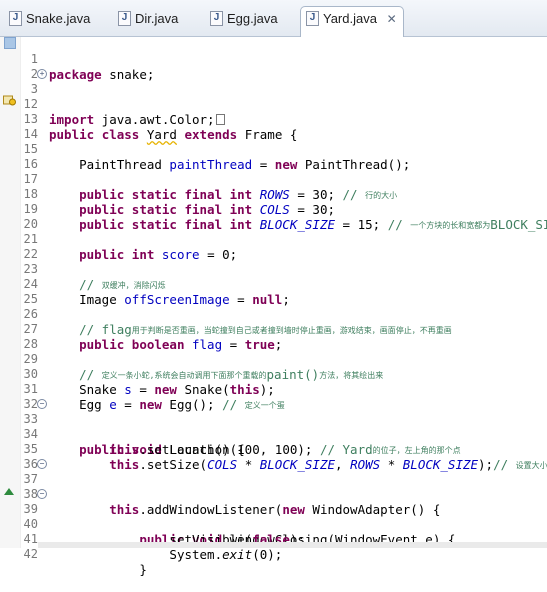  I want to click on tab-egg-java: J Egg.java, so click(249, 20).